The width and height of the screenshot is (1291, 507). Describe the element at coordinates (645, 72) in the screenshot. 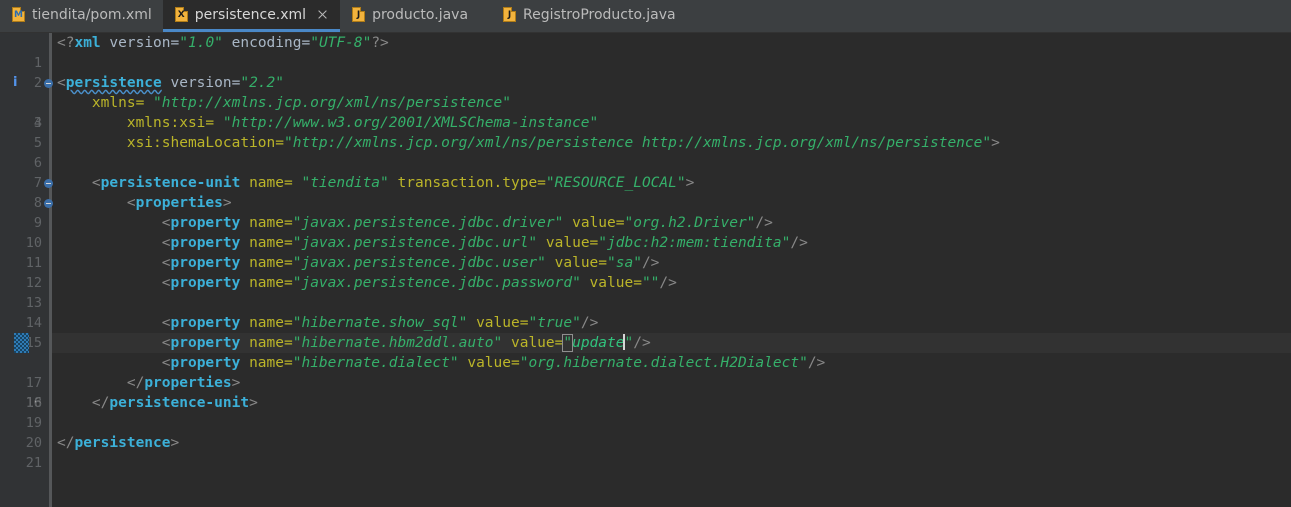

I see `code-line: 2` at that location.